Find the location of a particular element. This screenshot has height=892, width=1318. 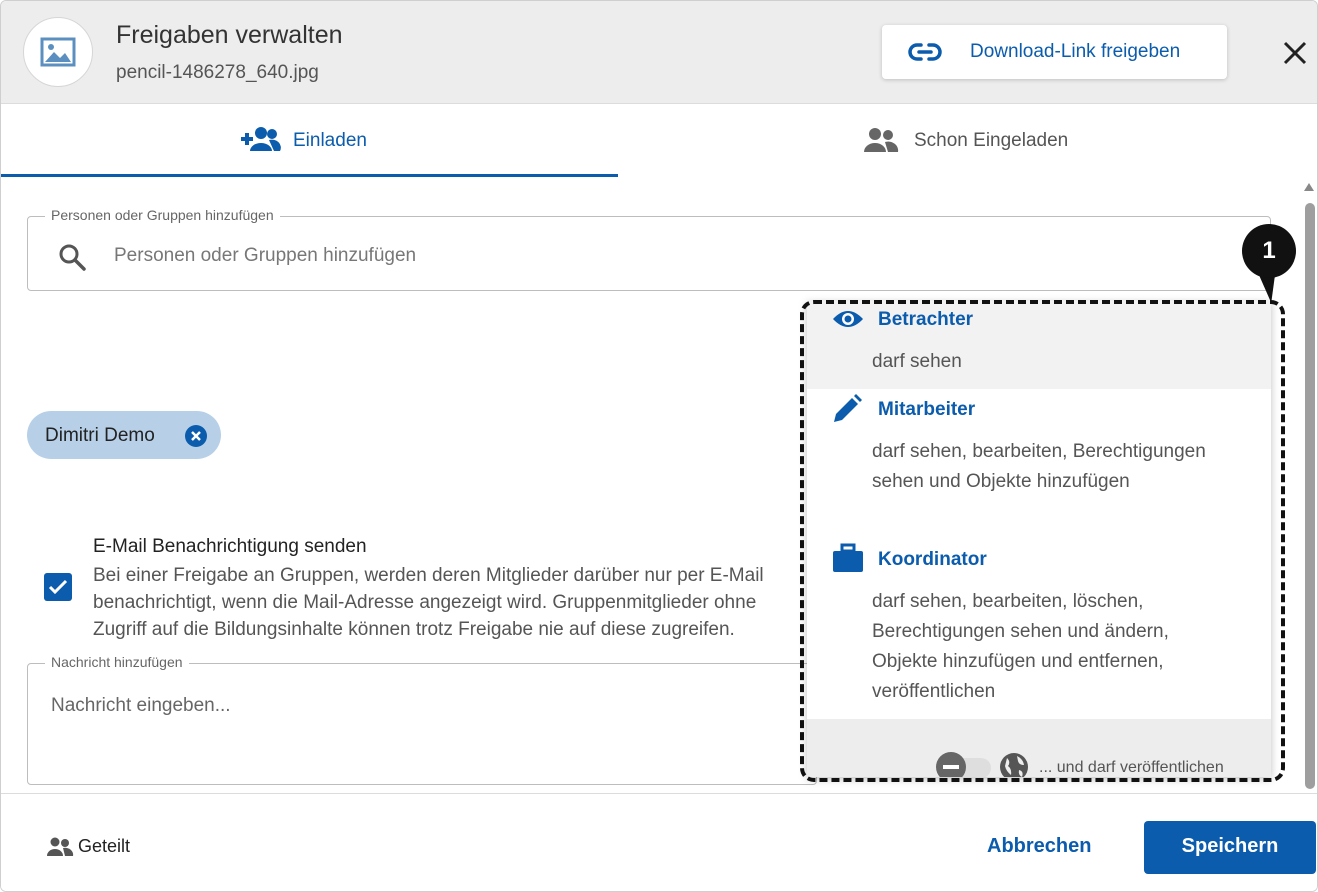

link-icon is located at coordinates (925, 52).